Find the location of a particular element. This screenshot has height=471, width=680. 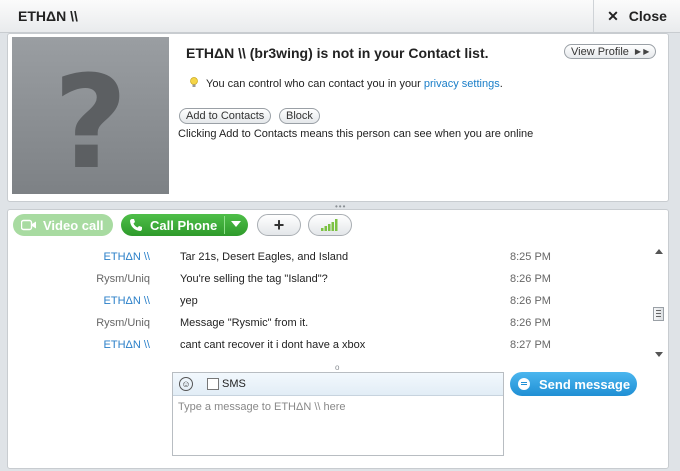

call-phone-button: Call Phone is located at coordinates (184, 225).